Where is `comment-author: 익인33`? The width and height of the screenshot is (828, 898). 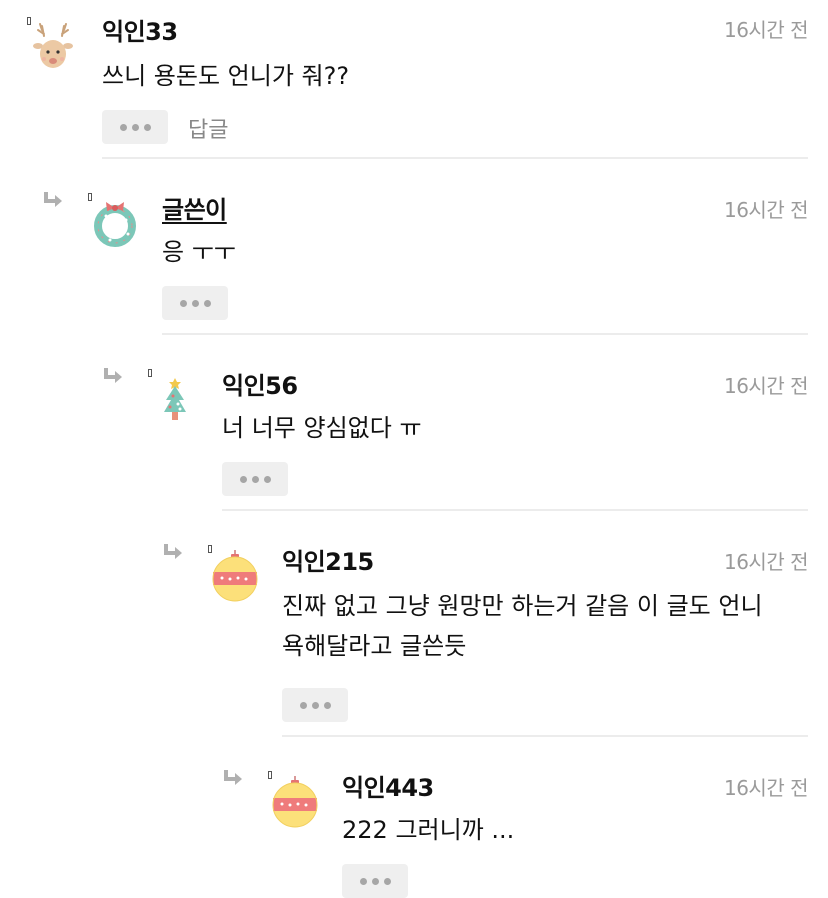 comment-author: 익인33 is located at coordinates (140, 29).